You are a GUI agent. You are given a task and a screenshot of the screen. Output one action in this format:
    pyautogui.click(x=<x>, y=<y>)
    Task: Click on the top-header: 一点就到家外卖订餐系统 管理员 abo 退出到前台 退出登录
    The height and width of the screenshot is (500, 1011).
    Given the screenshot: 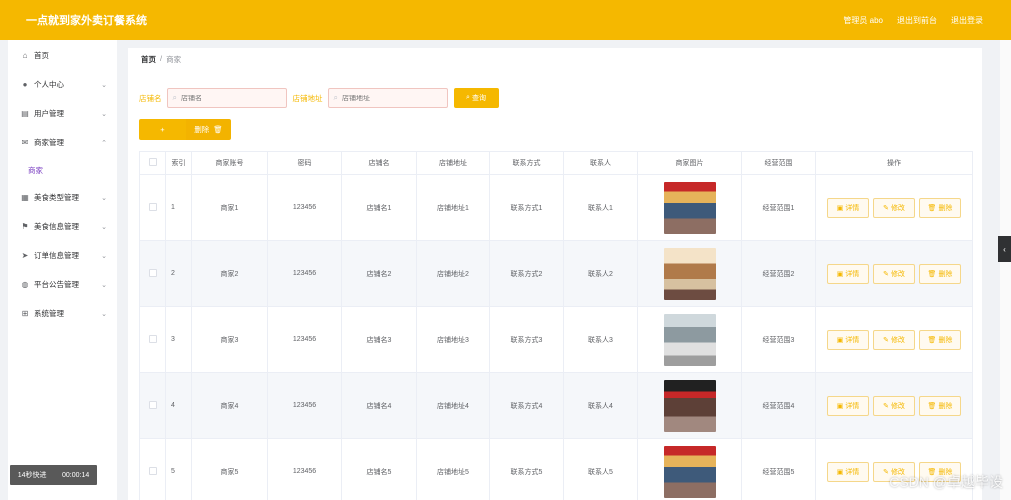 What is the action you would take?
    pyautogui.click(x=505, y=20)
    